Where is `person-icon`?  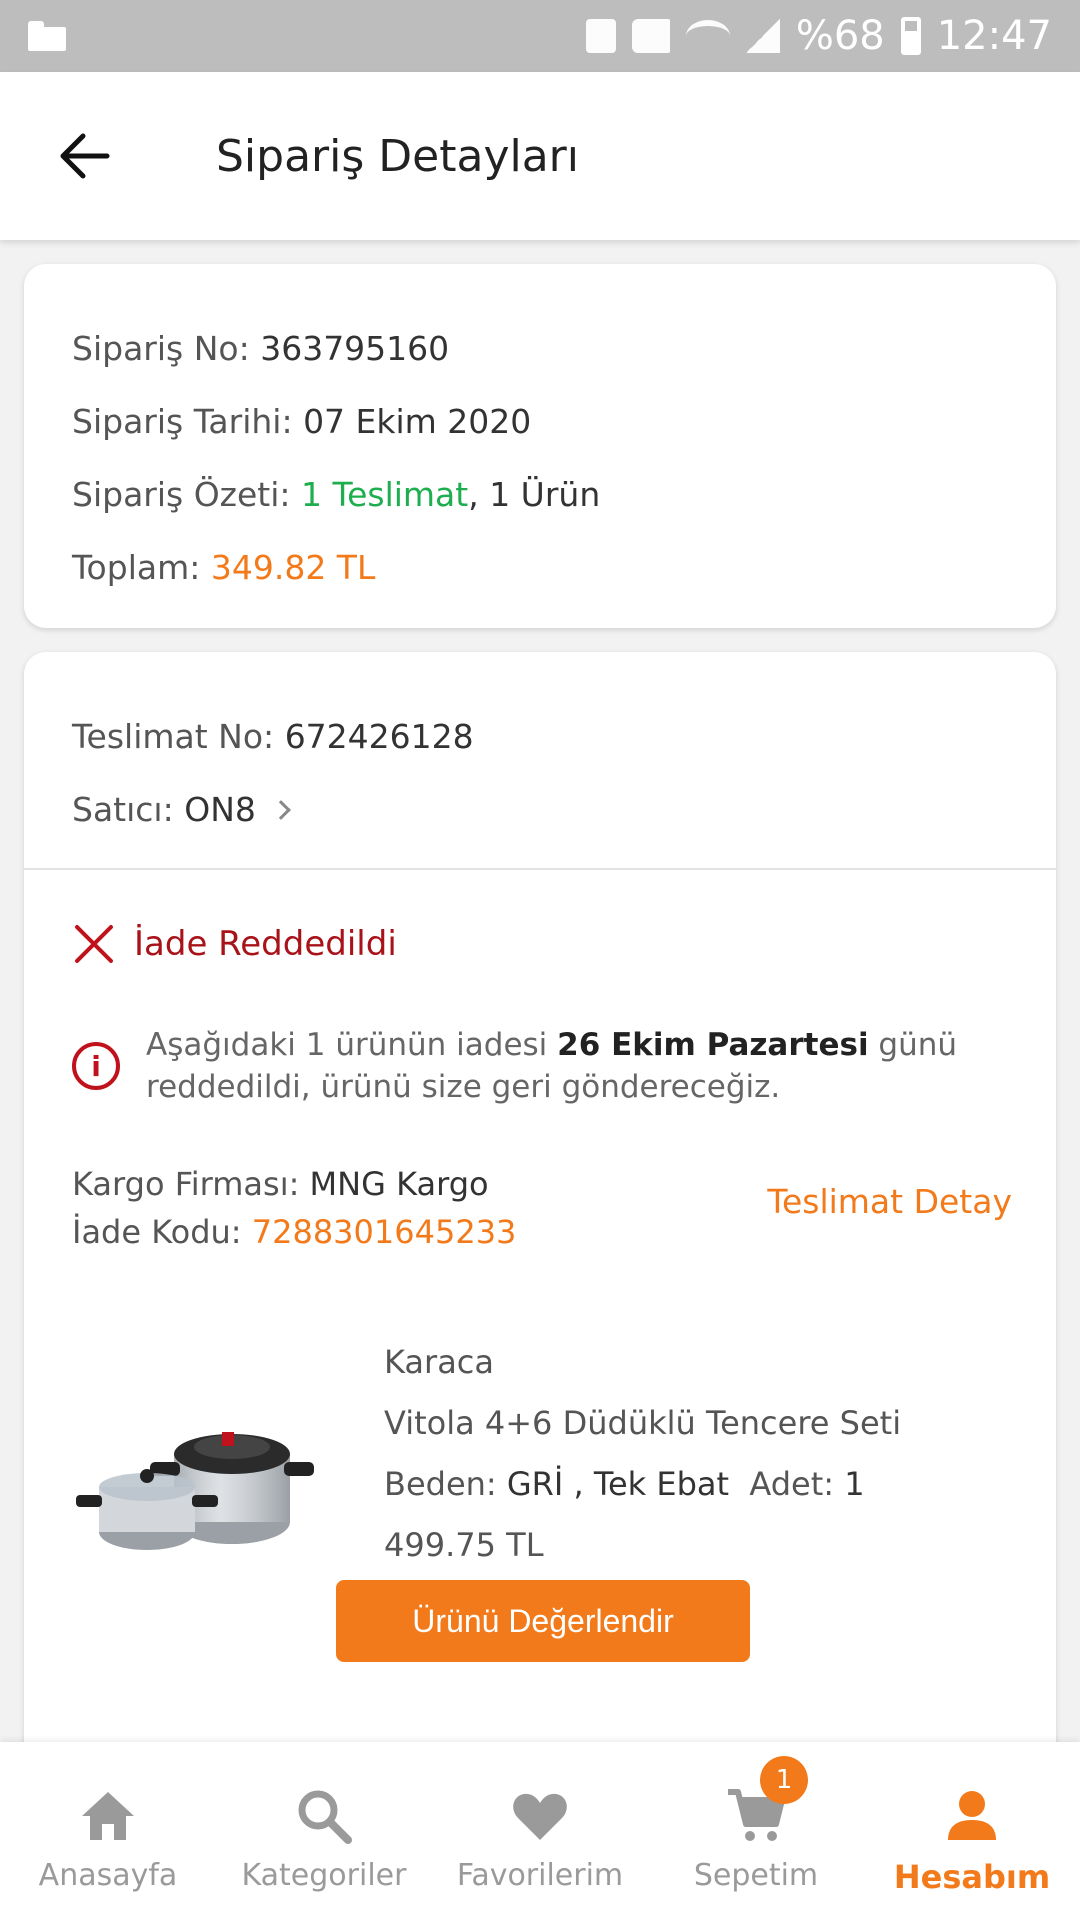 person-icon is located at coordinates (972, 1815).